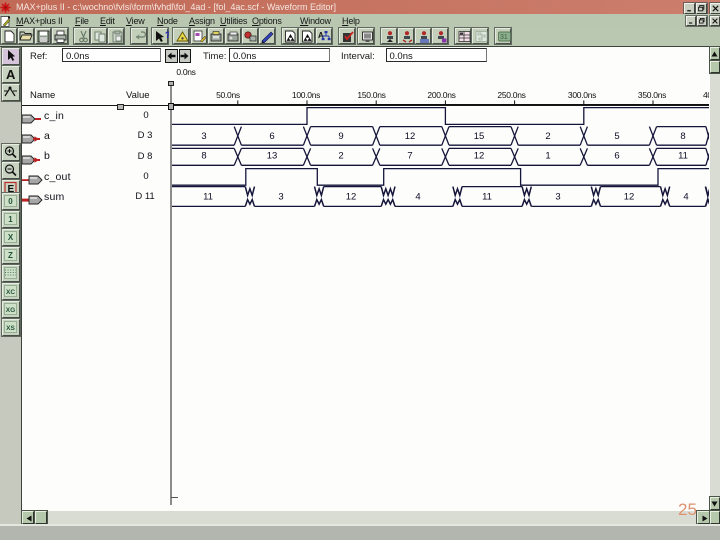 This screenshot has width=720, height=540. Describe the element at coordinates (11, 237) in the screenshot. I see `svg-text: X` at that location.